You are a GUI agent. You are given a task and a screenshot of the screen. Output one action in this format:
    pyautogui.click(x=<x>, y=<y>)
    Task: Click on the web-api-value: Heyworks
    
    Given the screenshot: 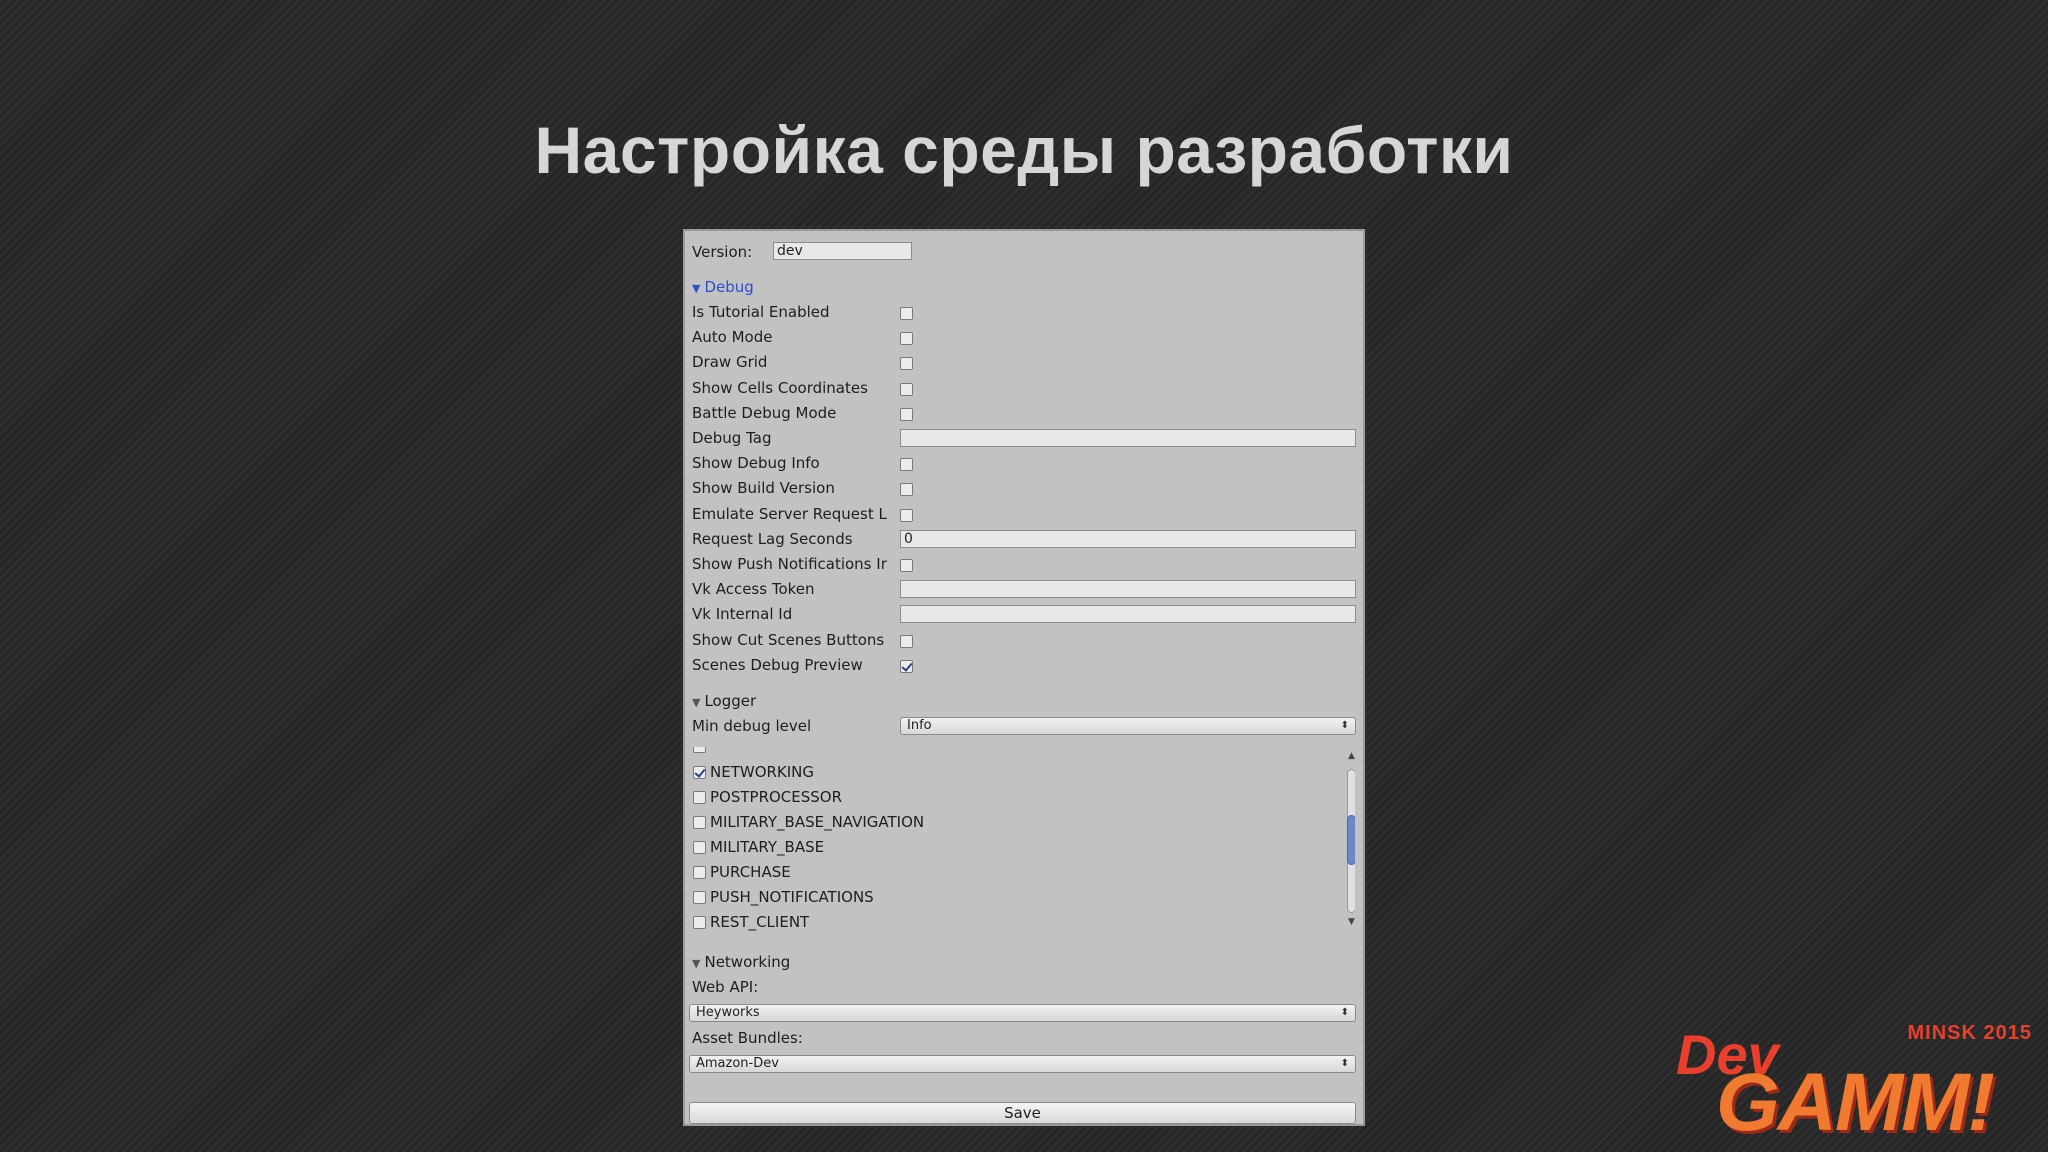 What is the action you would take?
    pyautogui.click(x=728, y=1012)
    